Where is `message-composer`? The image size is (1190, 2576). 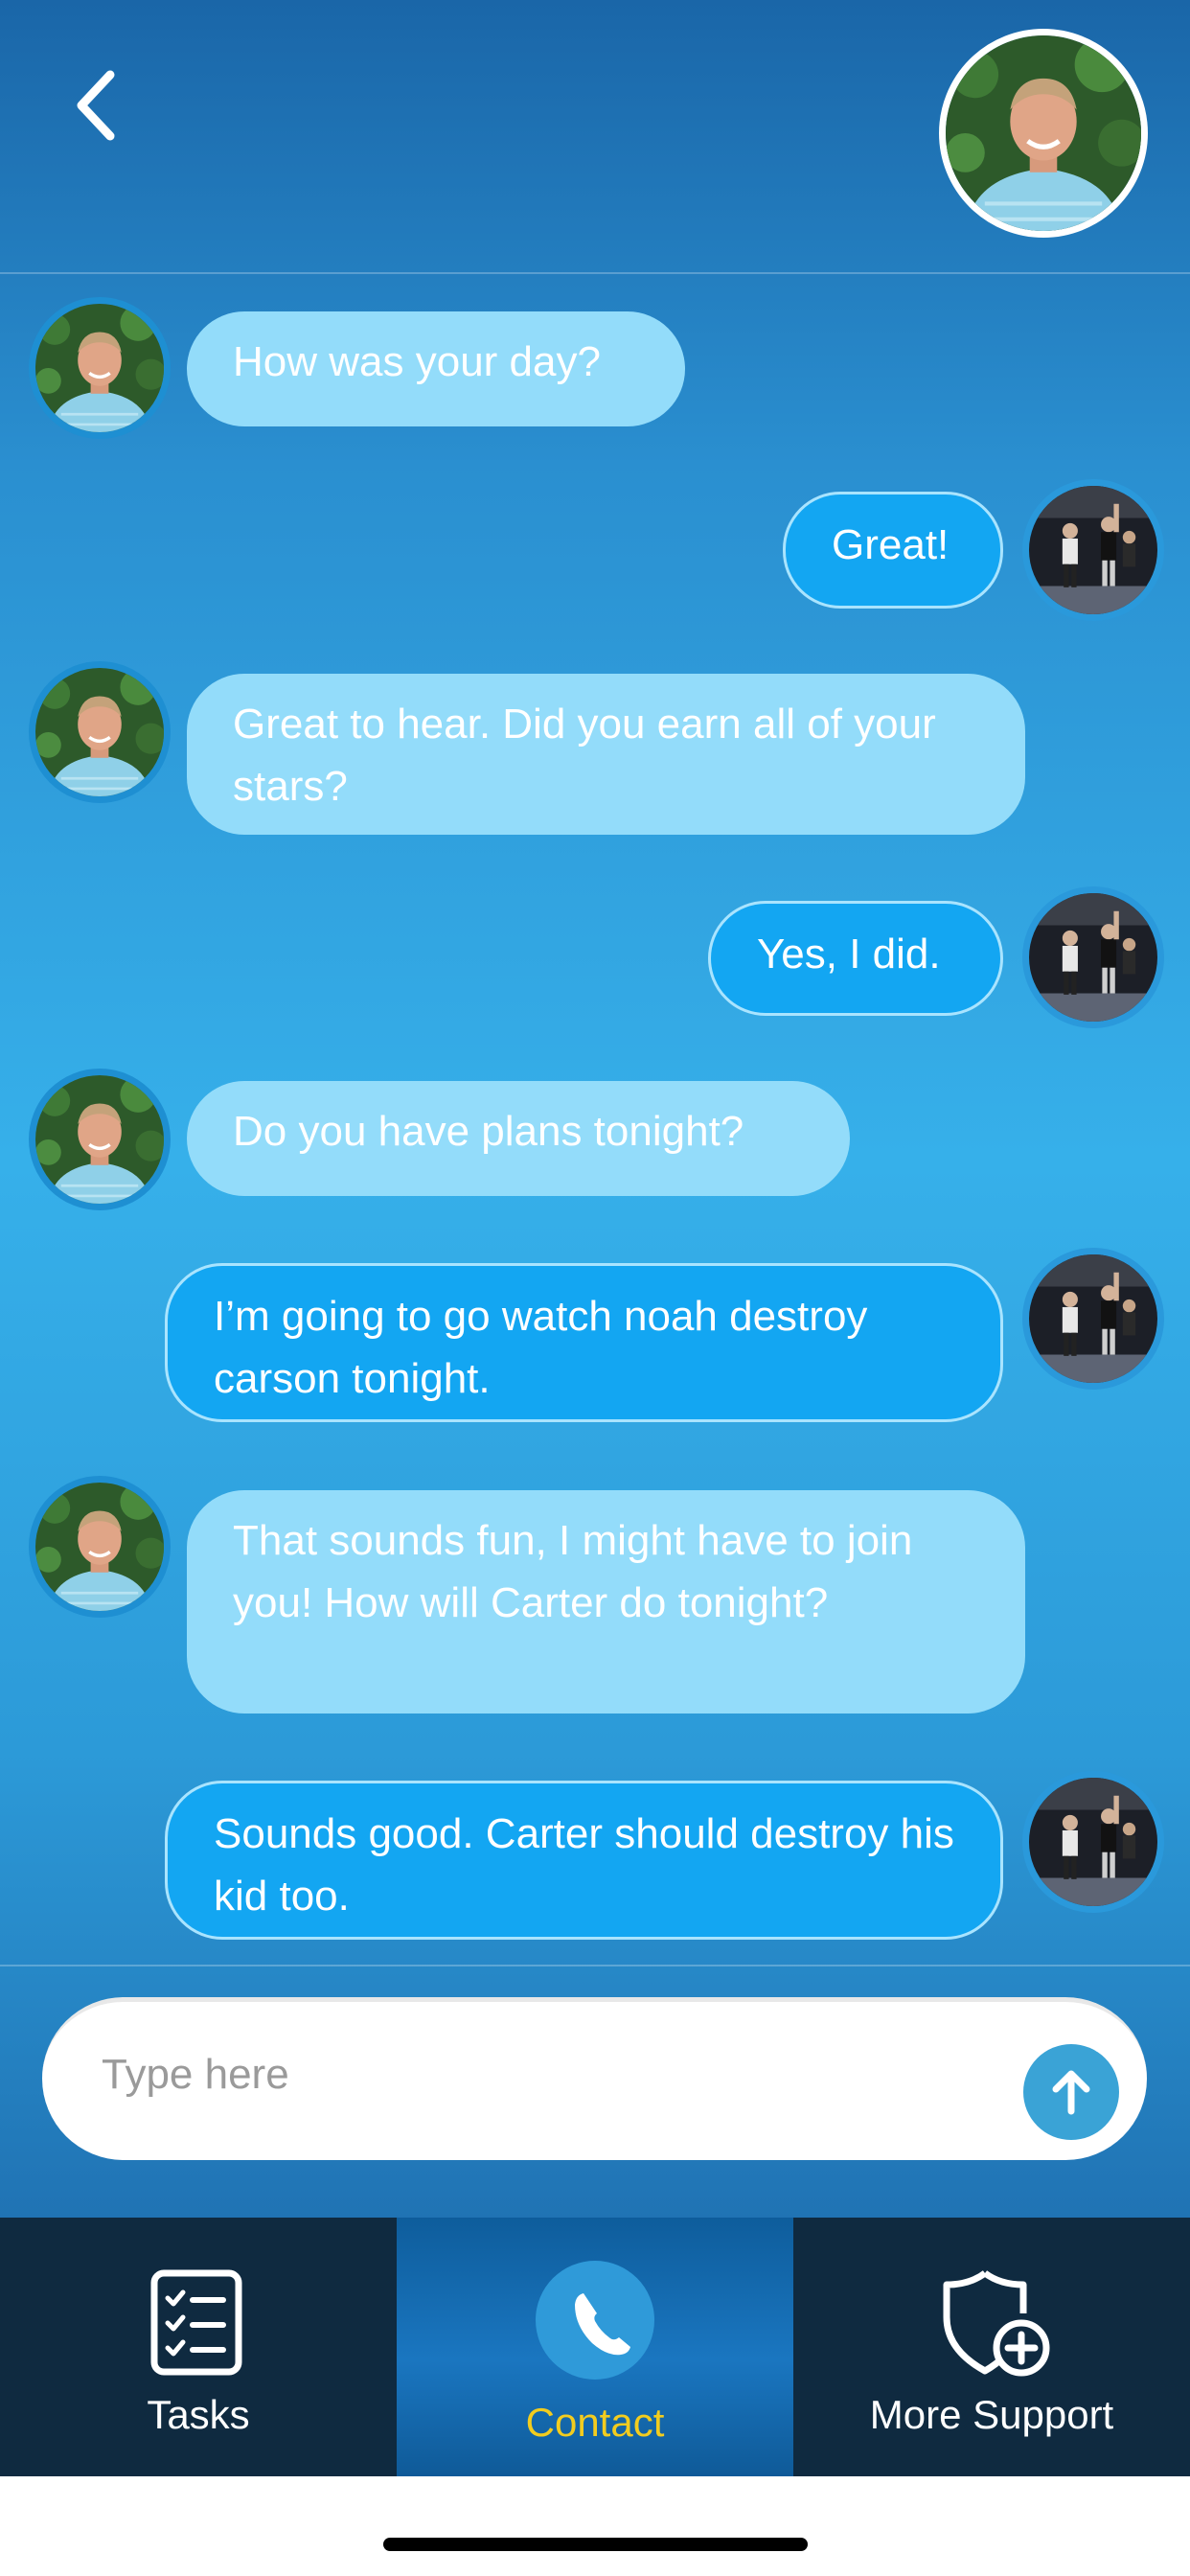 message-composer is located at coordinates (594, 2078).